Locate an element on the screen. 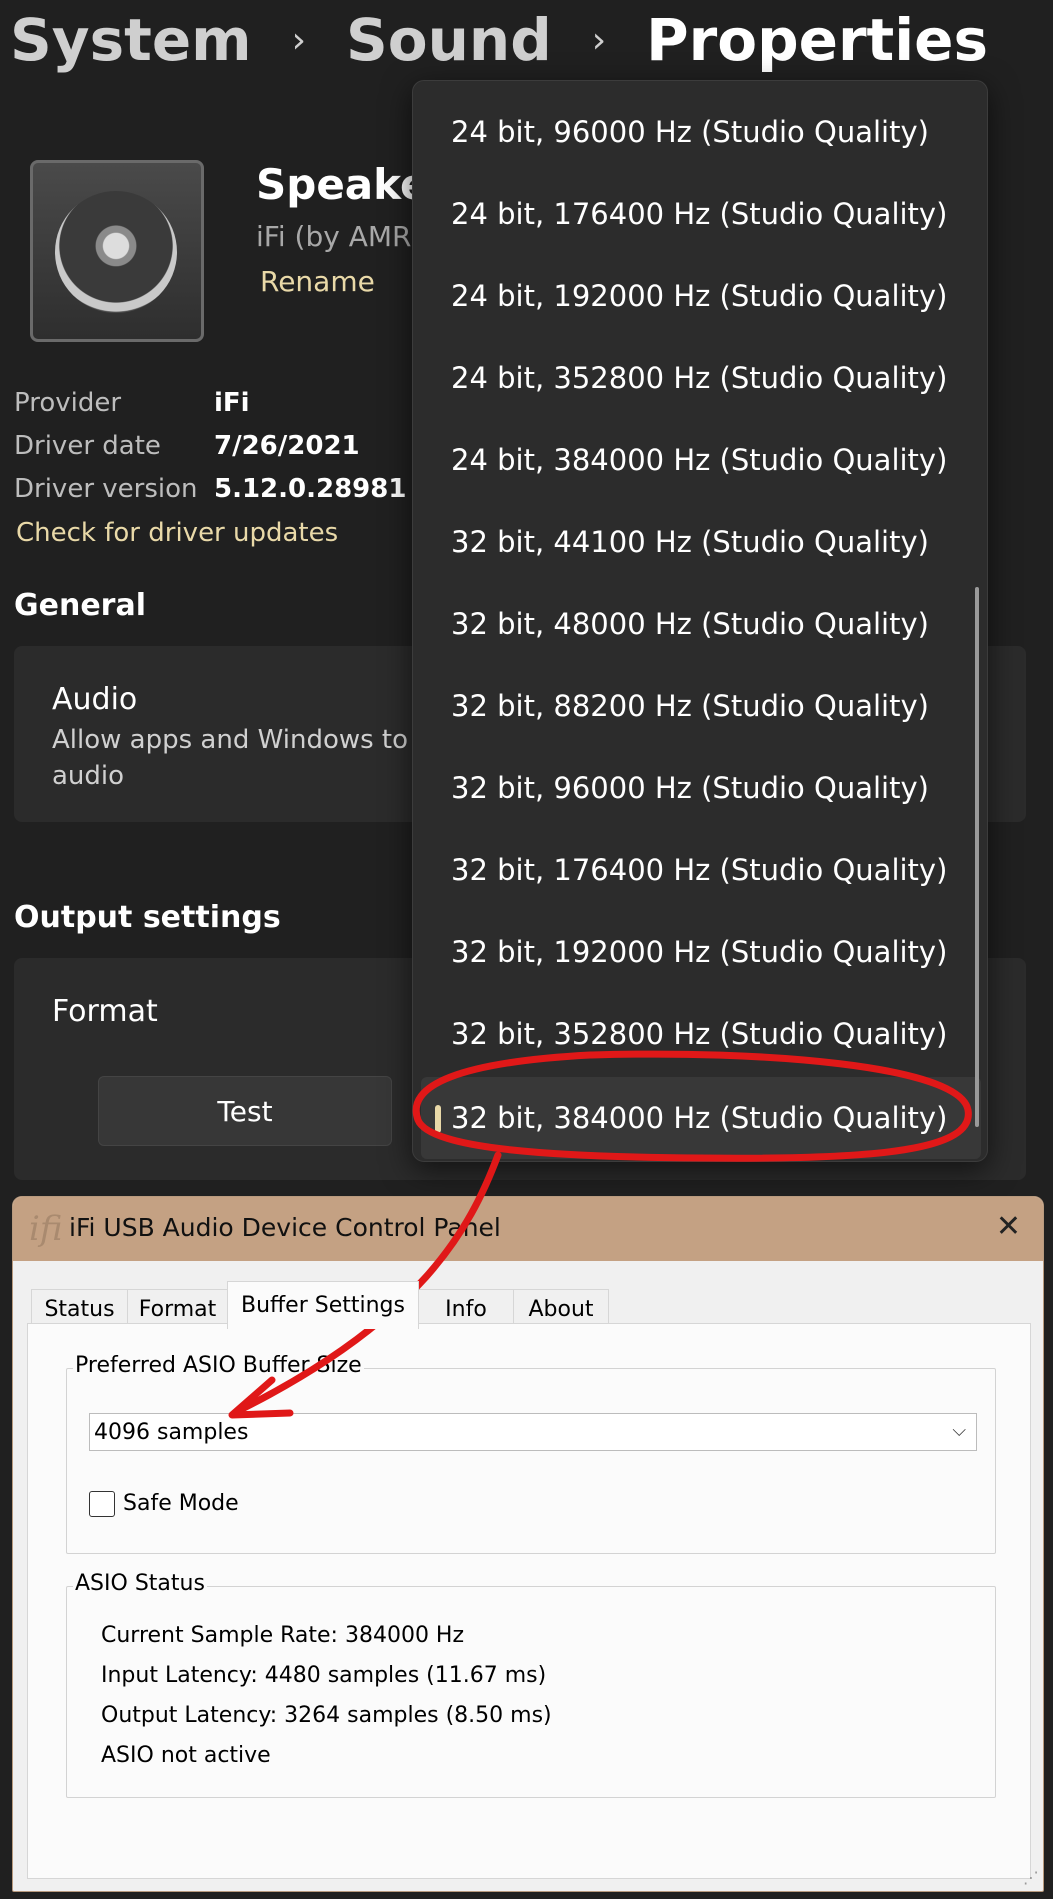 The width and height of the screenshot is (1053, 1899). asio-active-status: ASIO not active is located at coordinates (186, 1755).